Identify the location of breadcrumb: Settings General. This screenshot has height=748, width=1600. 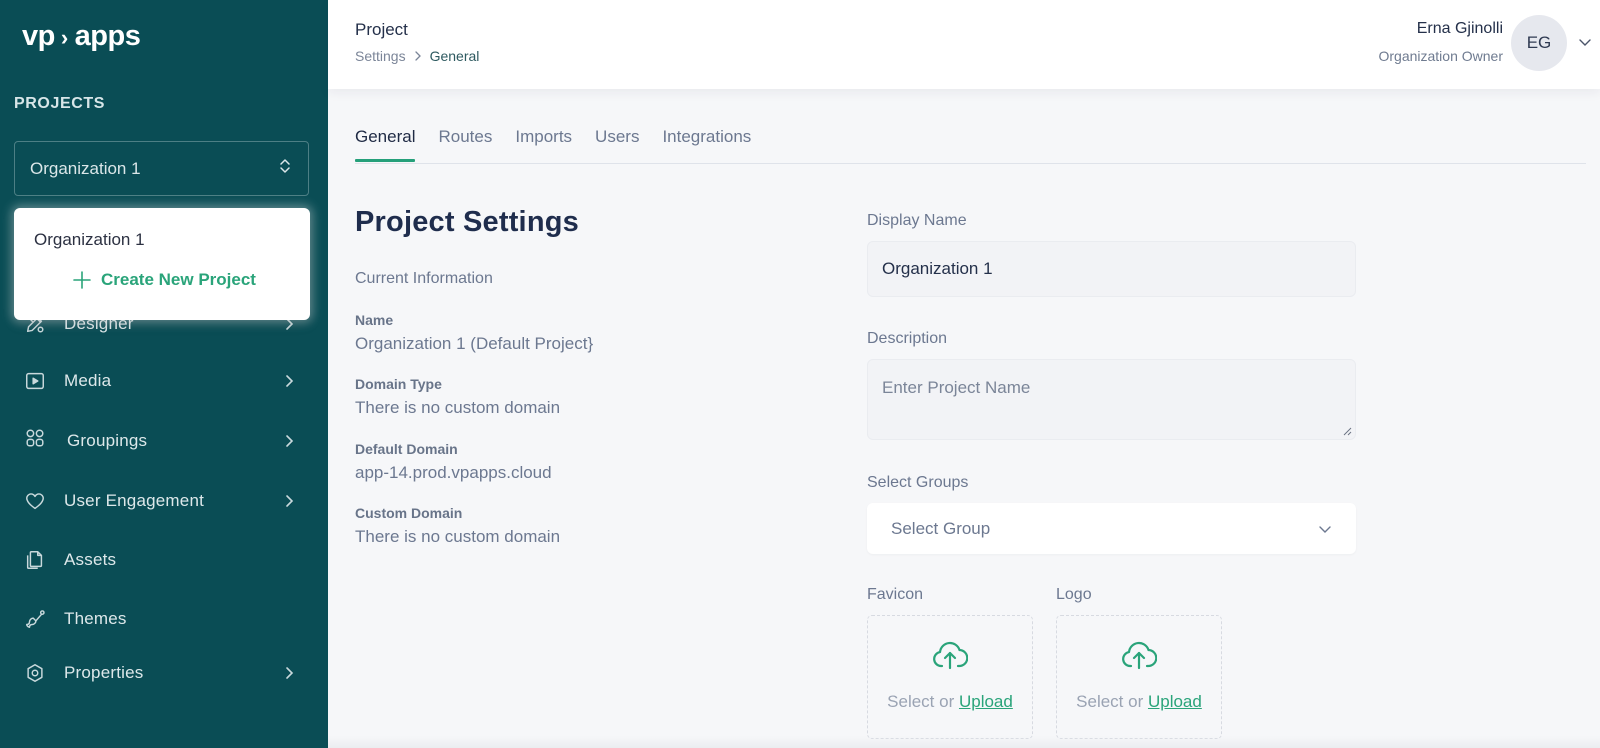
(417, 56).